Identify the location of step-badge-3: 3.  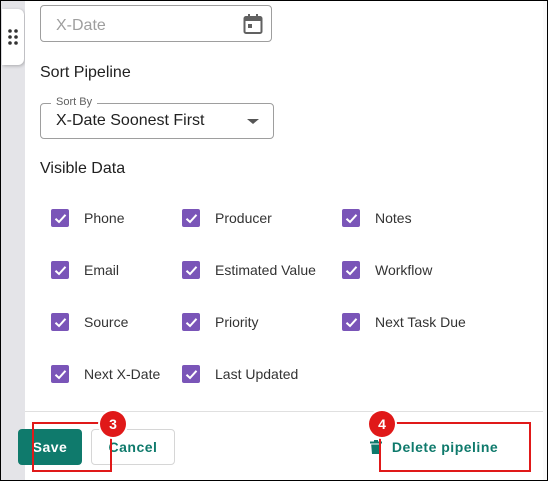
(113, 424).